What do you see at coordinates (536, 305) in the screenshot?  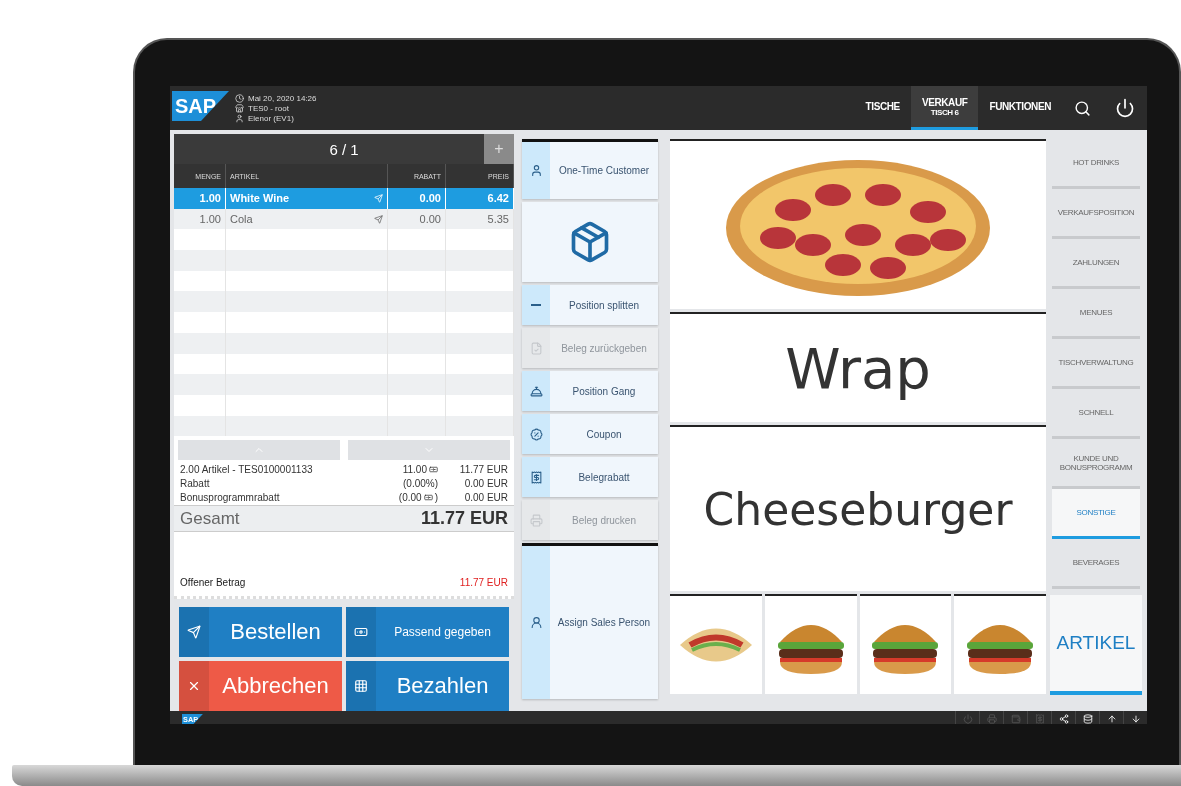 I see `minus-icon` at bounding box center [536, 305].